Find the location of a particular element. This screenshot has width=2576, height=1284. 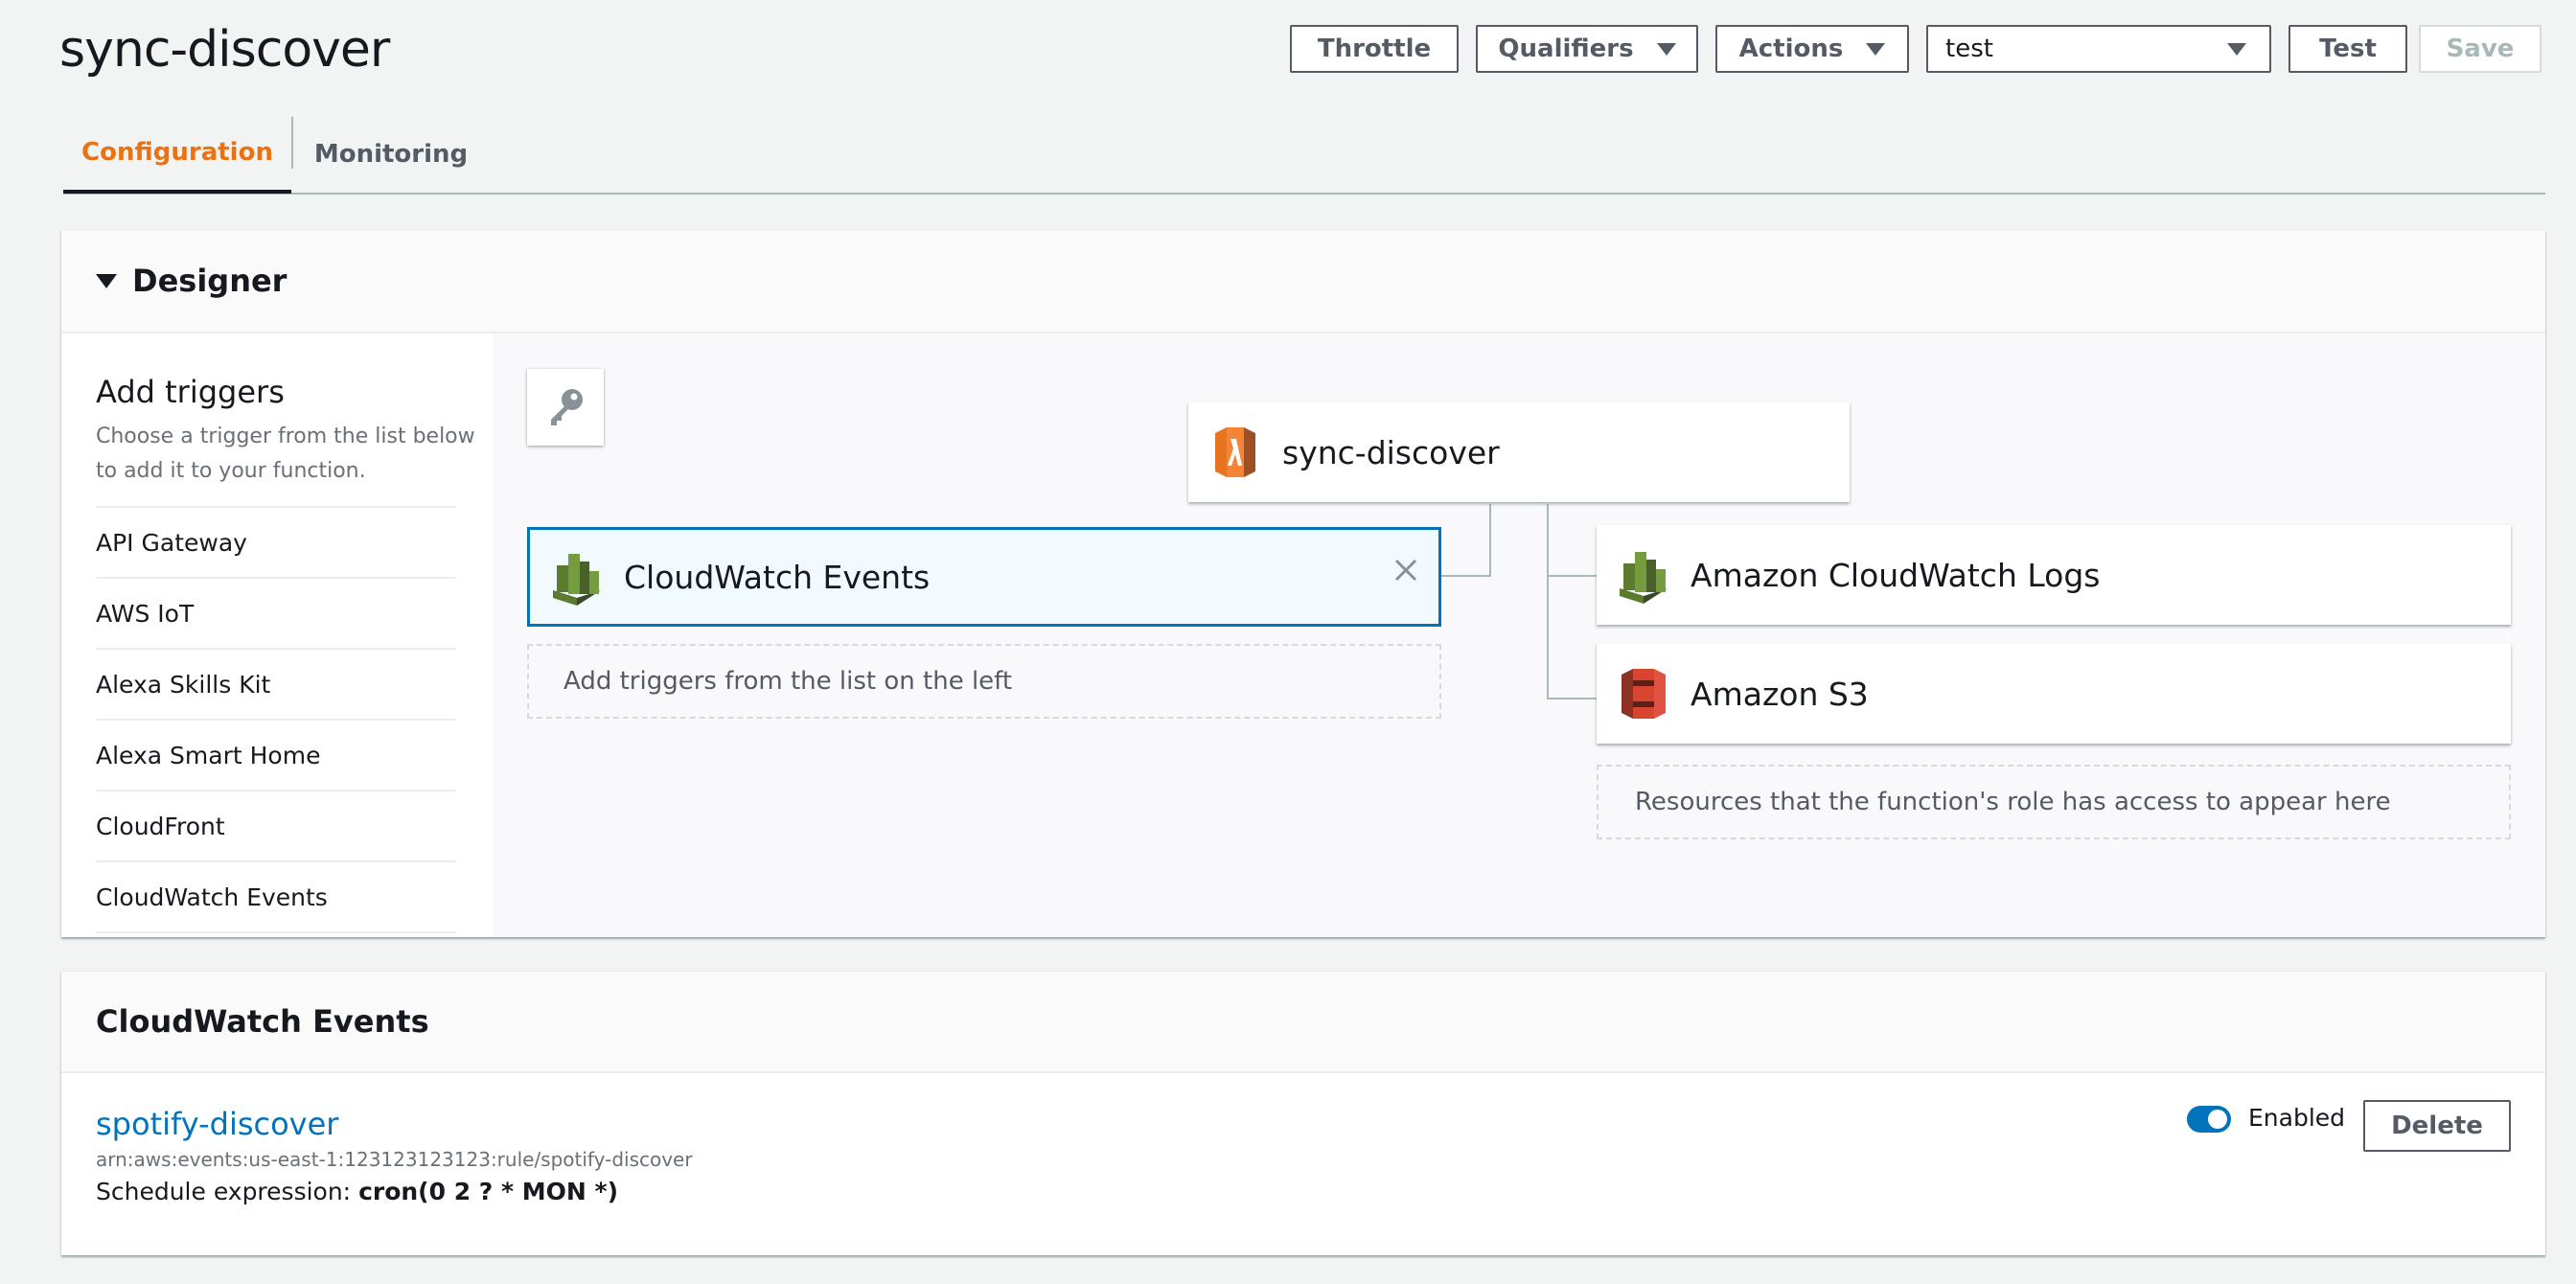

trigger-item-cloudfront: CloudFront is located at coordinates (276, 826).